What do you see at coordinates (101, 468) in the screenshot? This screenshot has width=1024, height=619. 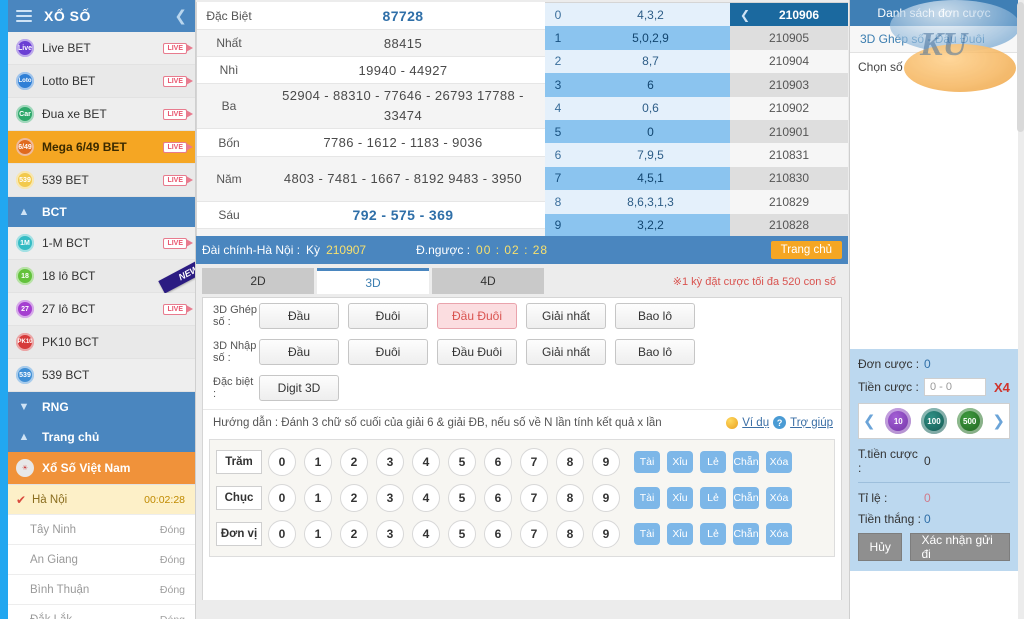 I see `sidebar-item-vietnam-lottery: ☀ Xổ Số Việt Nam` at bounding box center [101, 468].